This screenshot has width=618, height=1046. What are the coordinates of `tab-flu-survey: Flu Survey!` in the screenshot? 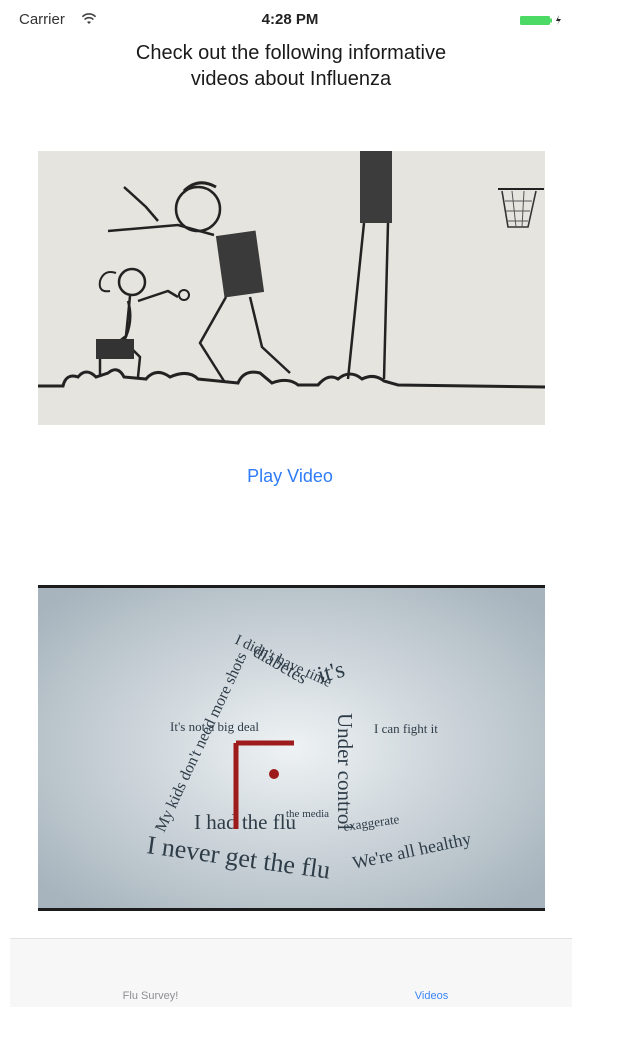 It's located at (150, 973).